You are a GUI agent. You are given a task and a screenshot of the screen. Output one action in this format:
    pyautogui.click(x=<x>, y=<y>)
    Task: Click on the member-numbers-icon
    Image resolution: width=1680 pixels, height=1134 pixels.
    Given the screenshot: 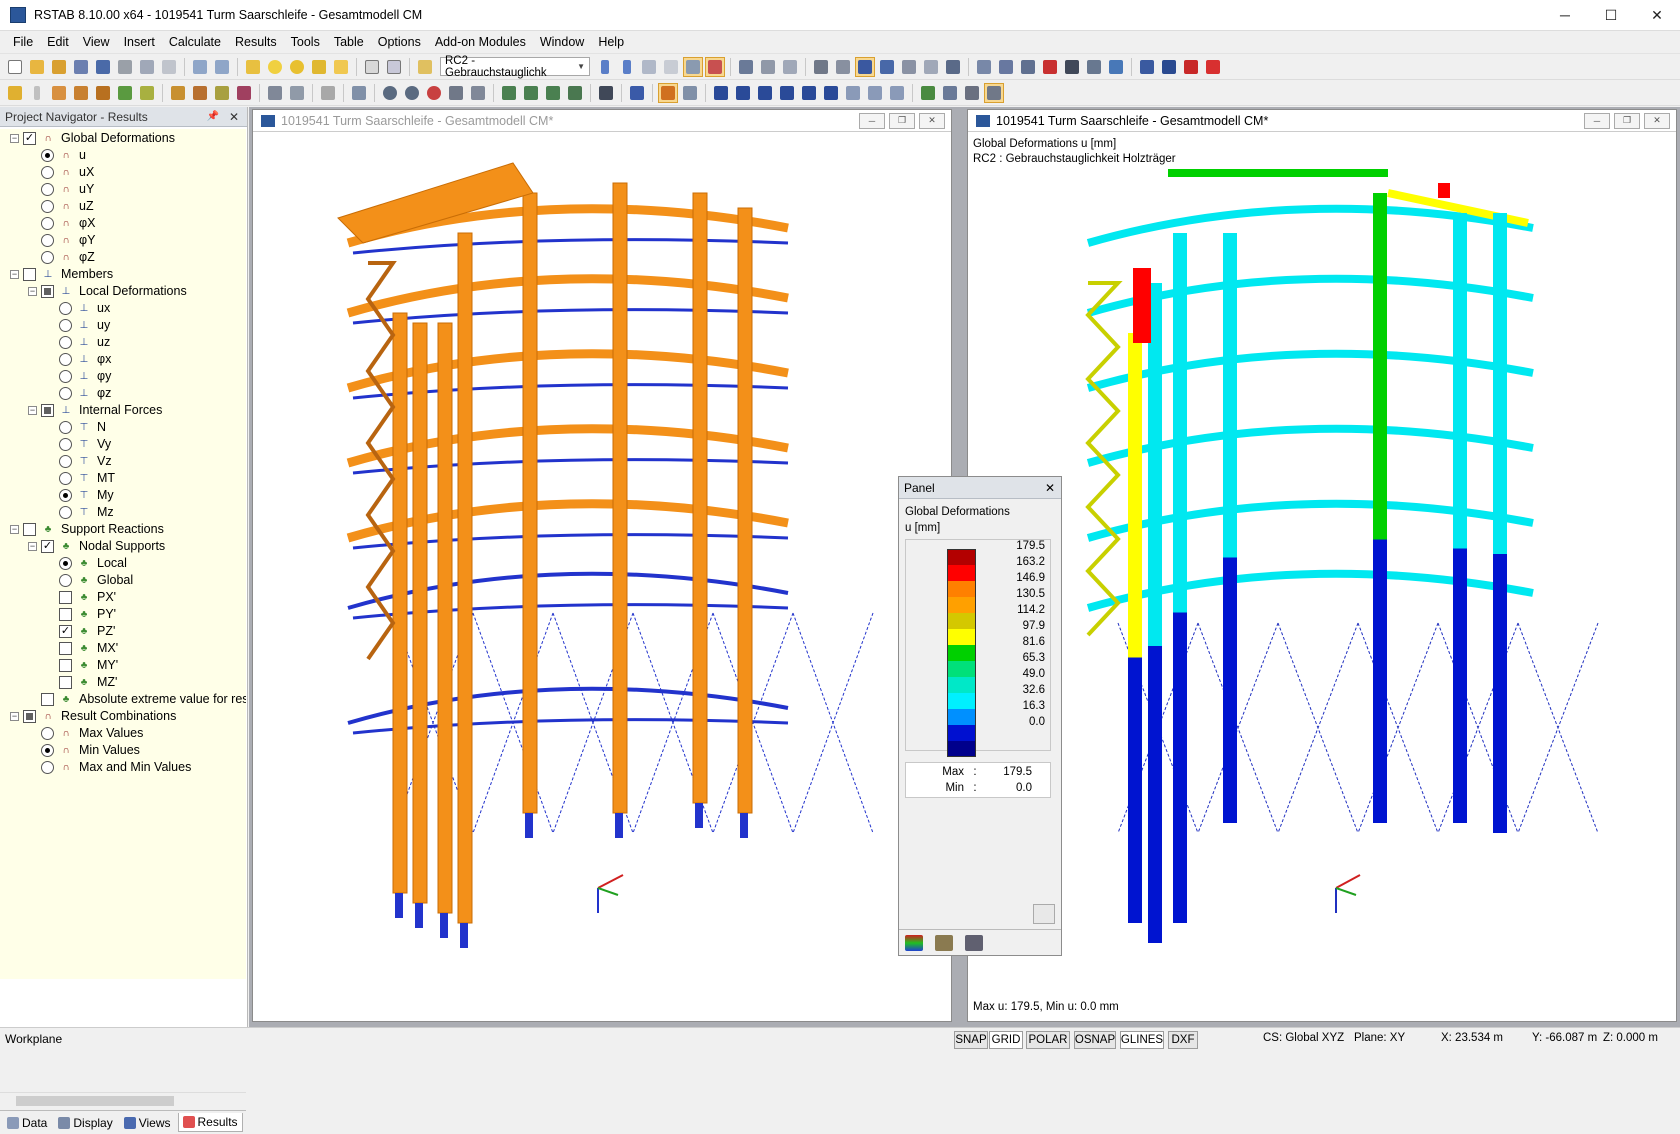 What is the action you would take?
    pyautogui.click(x=690, y=93)
    